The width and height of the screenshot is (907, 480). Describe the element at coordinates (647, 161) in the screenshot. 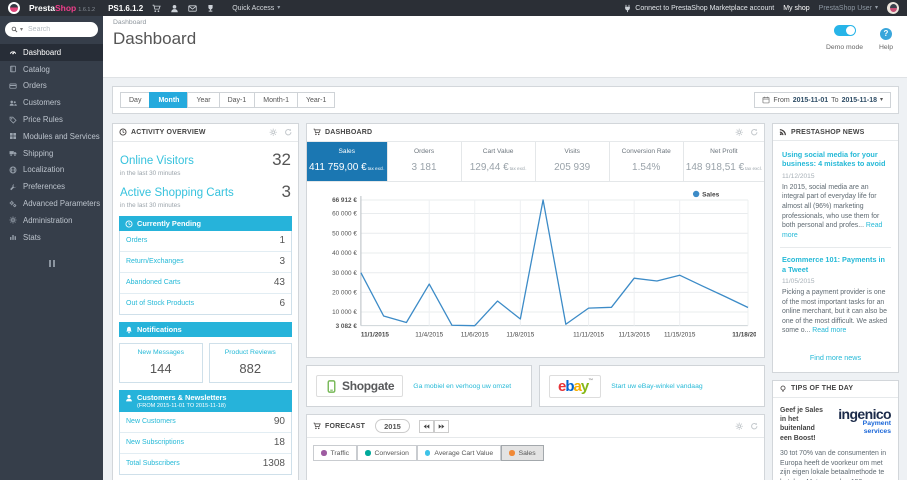

I see `kpi-tab-conversion-rate: Conversion Rate 1.54%` at that location.